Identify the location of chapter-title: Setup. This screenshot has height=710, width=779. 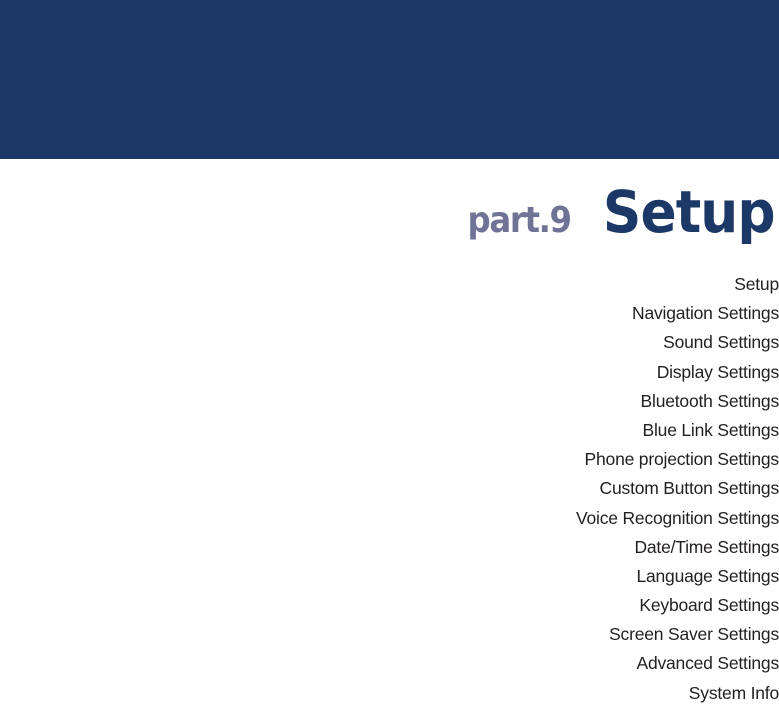
(689, 212).